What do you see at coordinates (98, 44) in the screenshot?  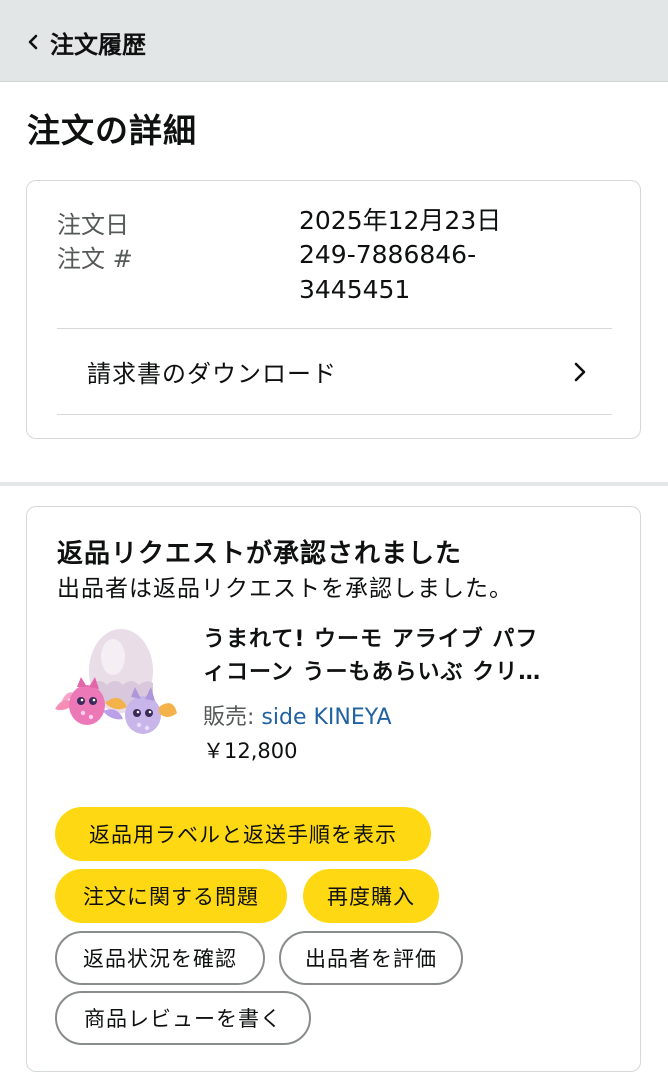 I see `back-label: 注文履歴` at bounding box center [98, 44].